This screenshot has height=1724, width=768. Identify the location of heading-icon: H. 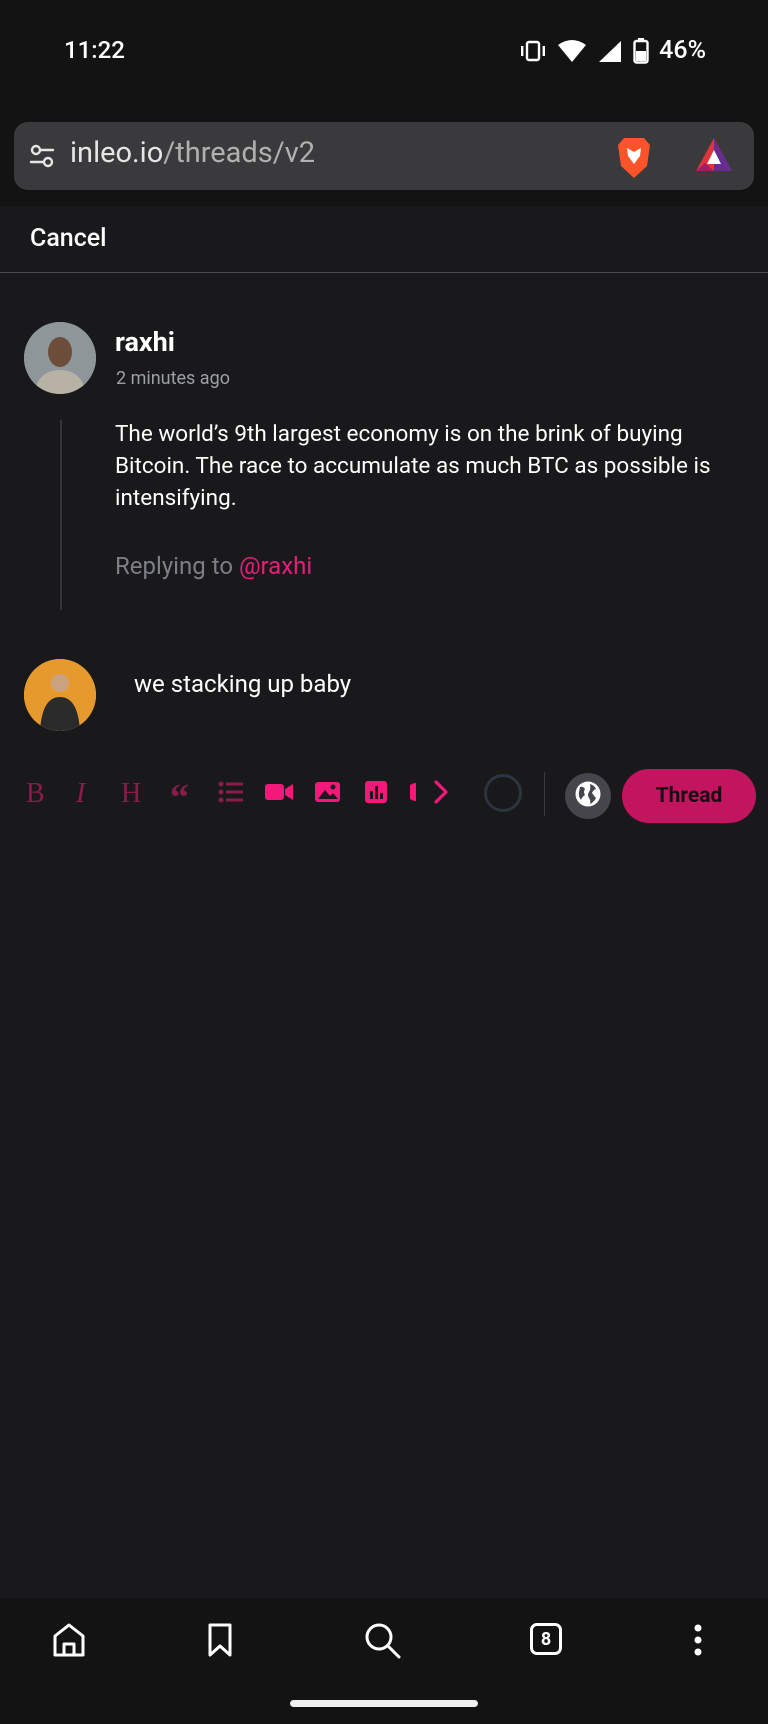
(134, 794).